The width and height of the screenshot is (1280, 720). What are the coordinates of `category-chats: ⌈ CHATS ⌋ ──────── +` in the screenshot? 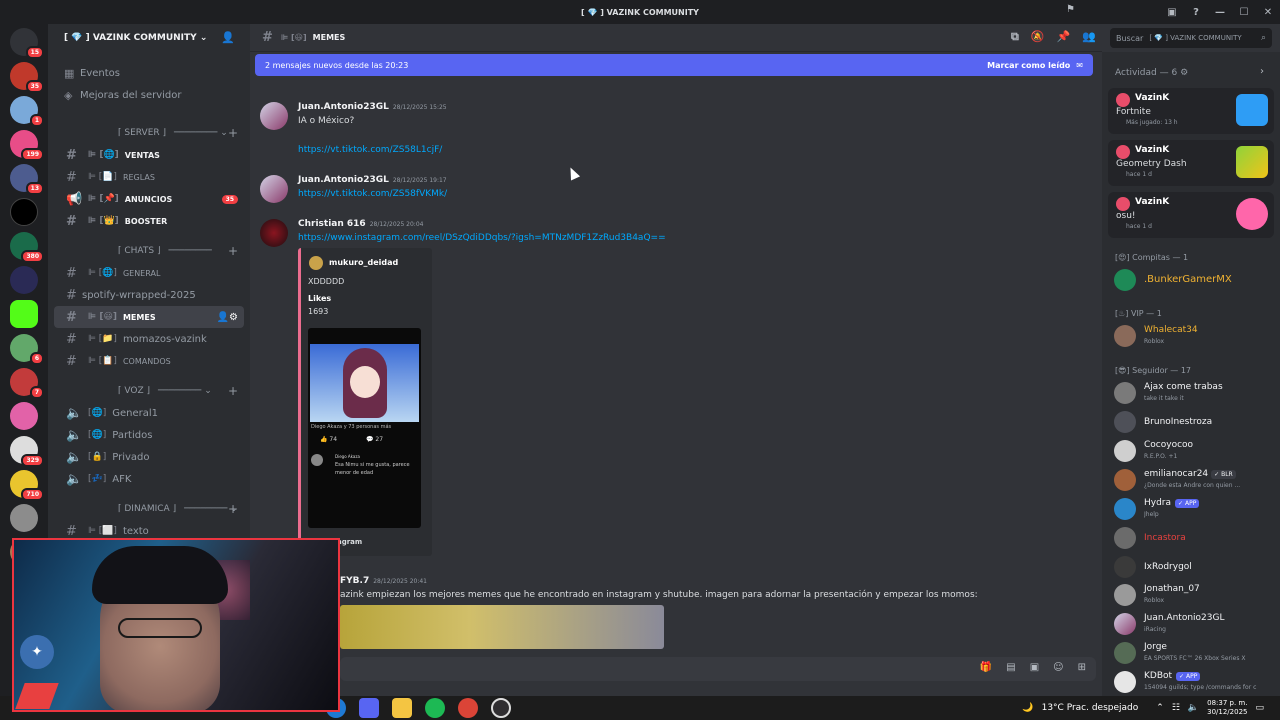 It's located at (149, 251).